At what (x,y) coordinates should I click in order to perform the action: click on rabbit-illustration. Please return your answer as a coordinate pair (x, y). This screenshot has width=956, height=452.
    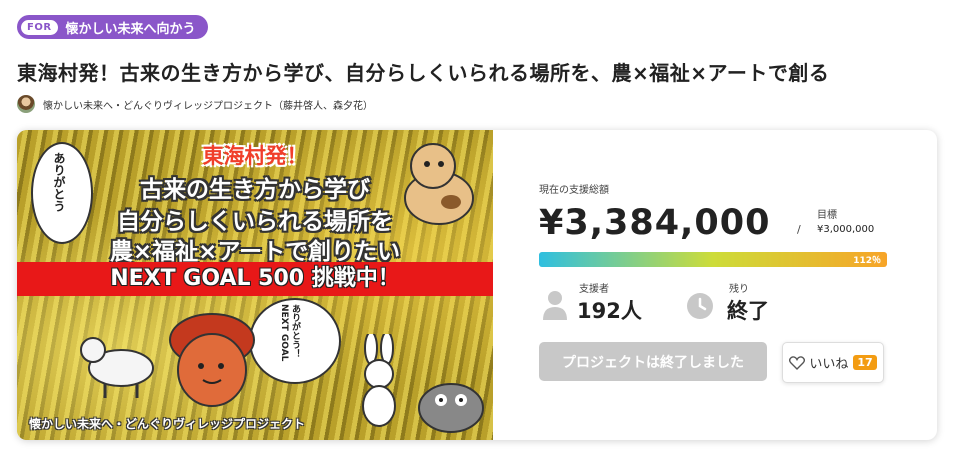
    Looking at the image, I should click on (379, 380).